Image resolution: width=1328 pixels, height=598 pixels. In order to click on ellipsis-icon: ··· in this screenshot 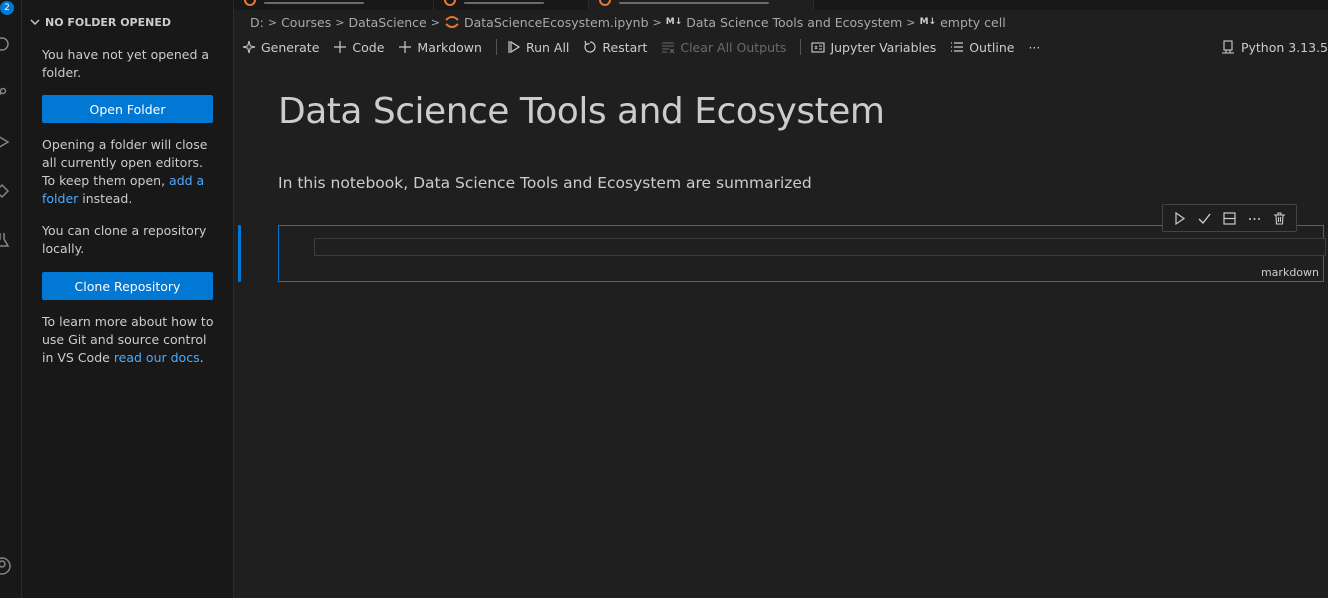, I will do `click(1034, 47)`.